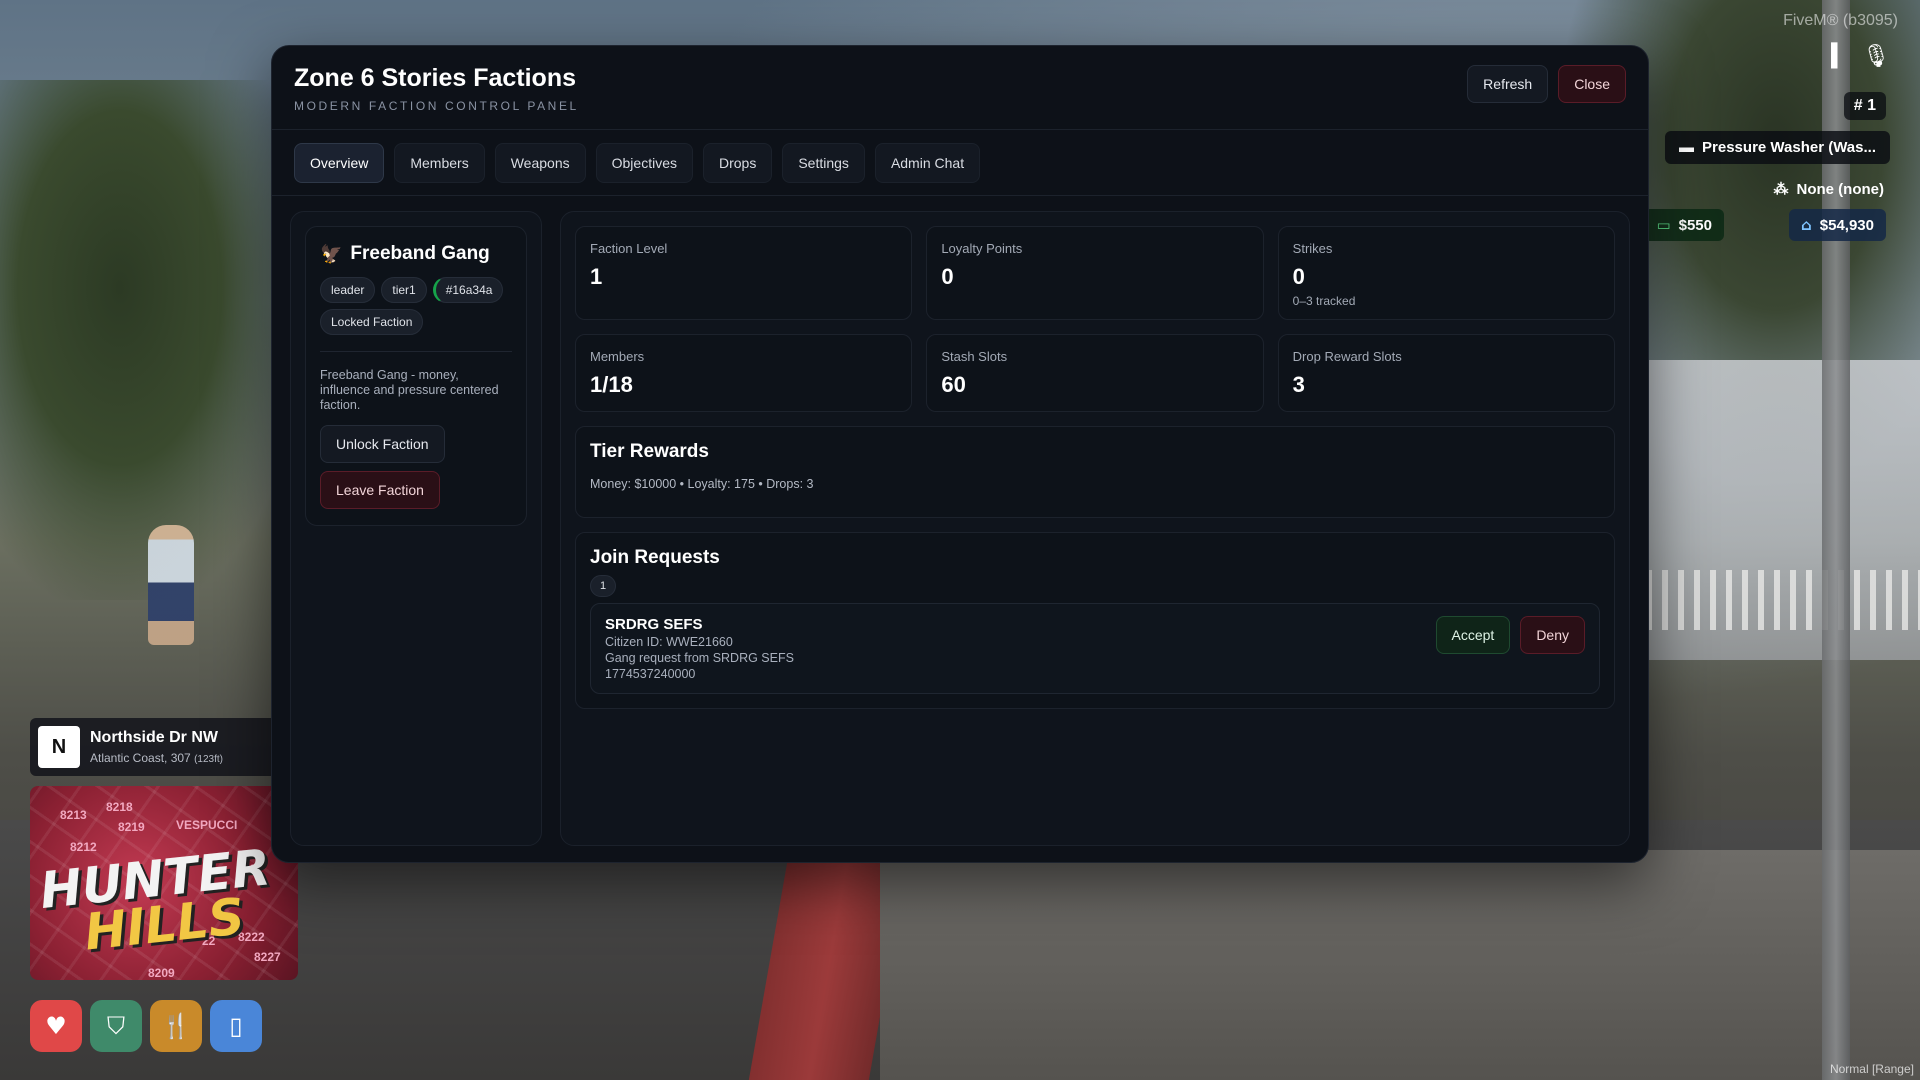 The image size is (1920, 1080). Describe the element at coordinates (331, 254) in the screenshot. I see `eagle-icon: 🦅` at that location.